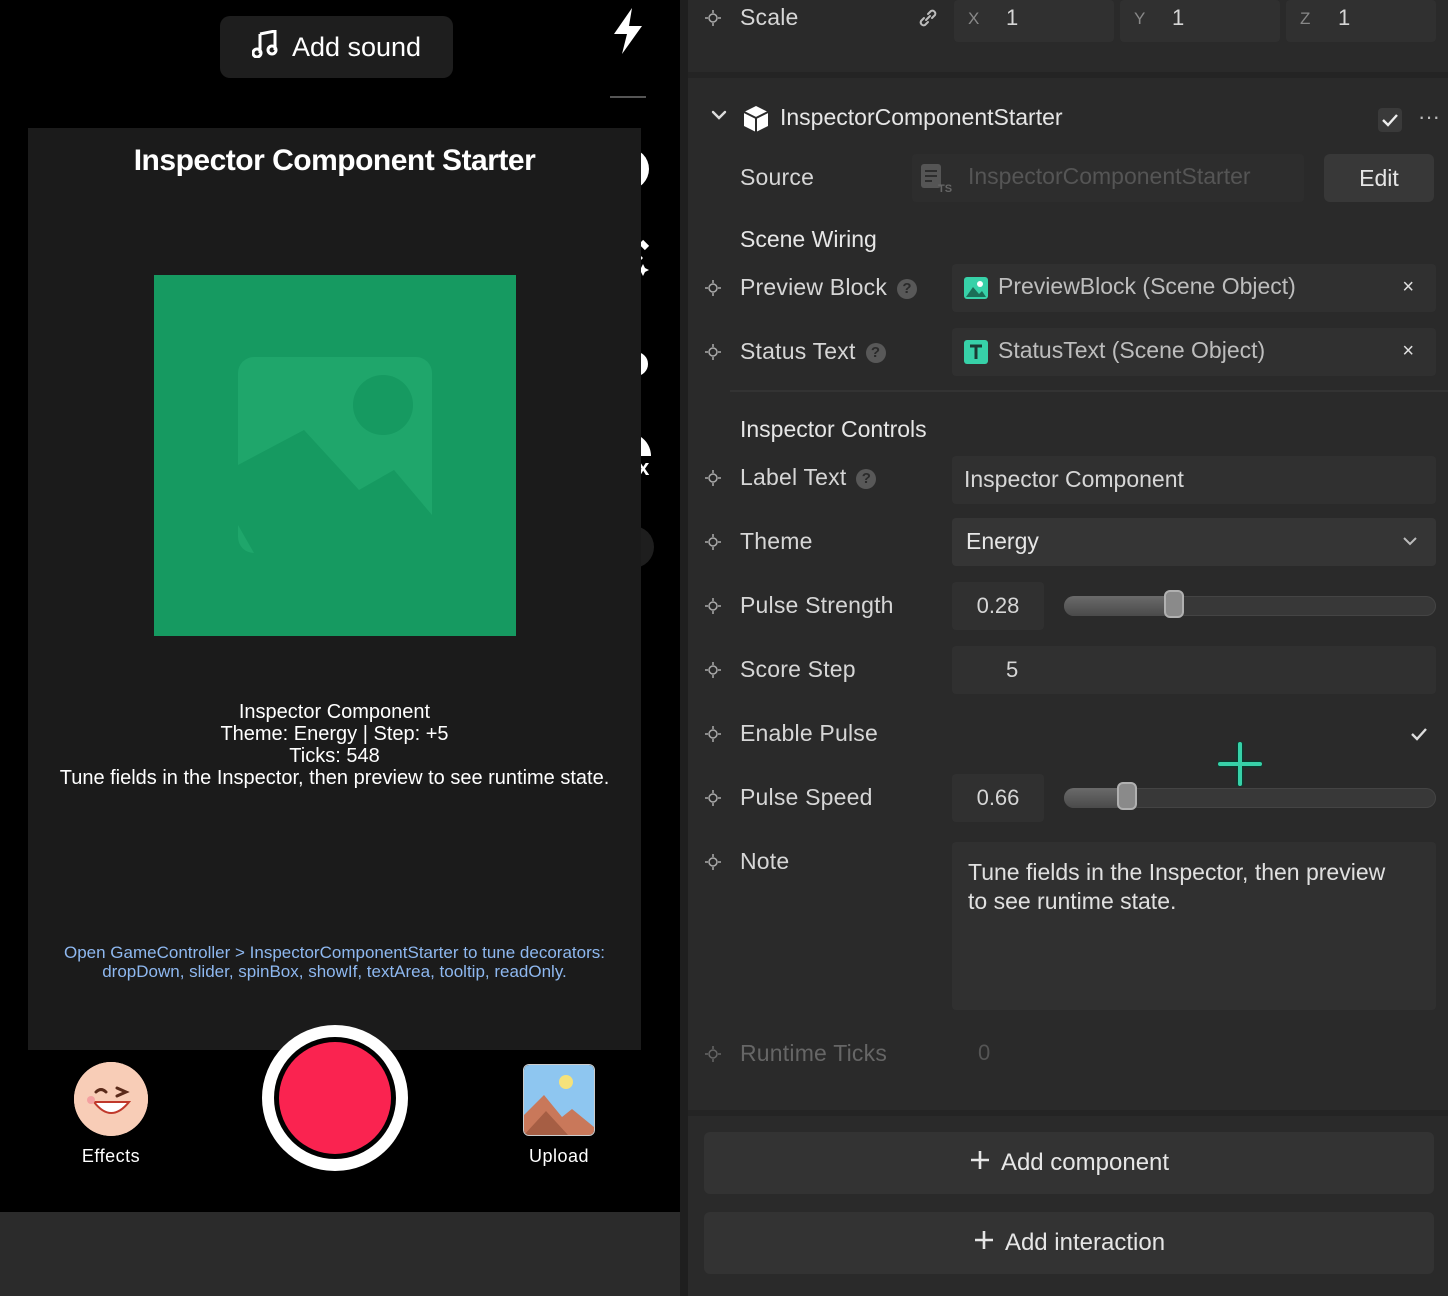 The image size is (1448, 1296). Describe the element at coordinates (808, 239) in the screenshot. I see `scene-wiring-title: Scene Wiring` at that location.